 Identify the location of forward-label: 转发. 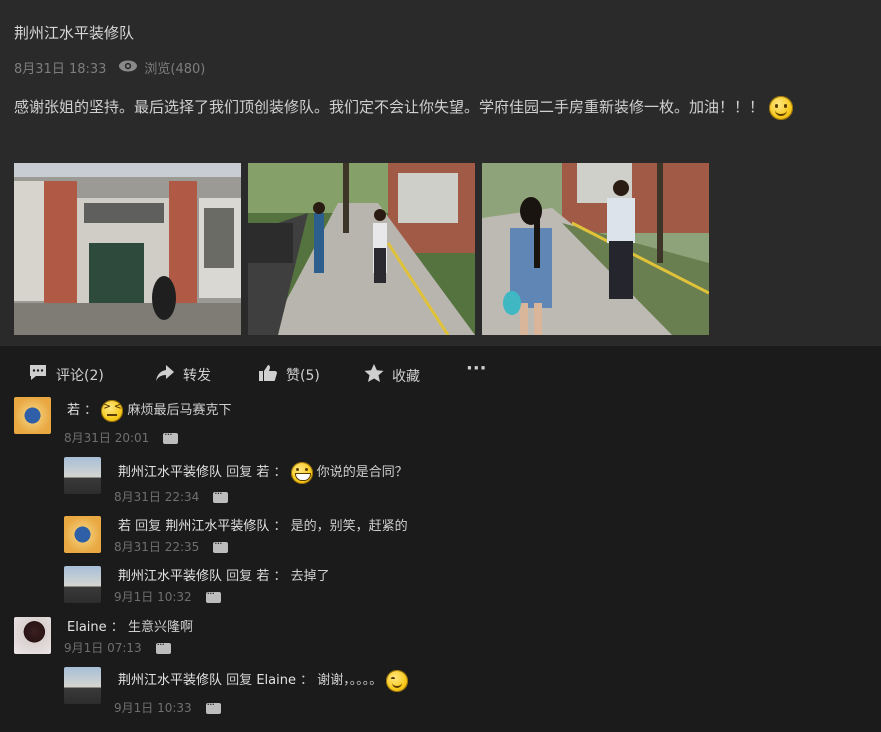
(197, 376).